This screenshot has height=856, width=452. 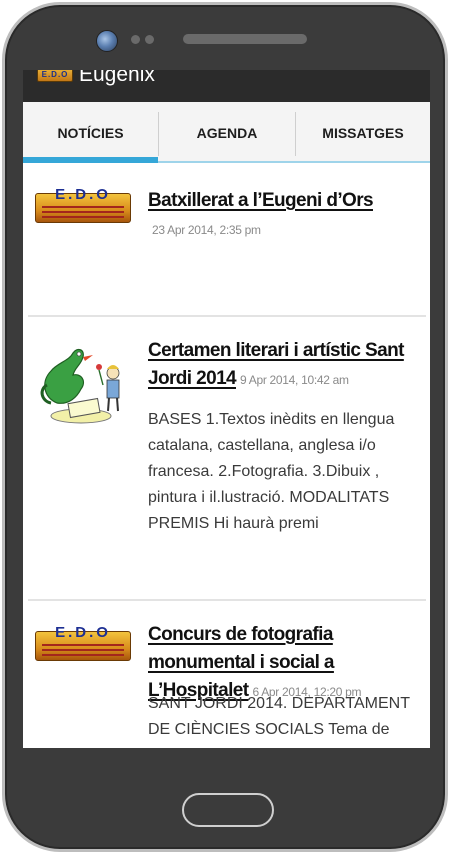 I want to click on news-date: 23 Apr 2014, 2:35 pm, so click(x=206, y=230).